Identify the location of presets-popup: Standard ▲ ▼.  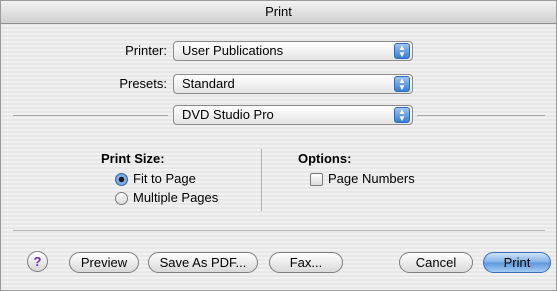
(293, 84).